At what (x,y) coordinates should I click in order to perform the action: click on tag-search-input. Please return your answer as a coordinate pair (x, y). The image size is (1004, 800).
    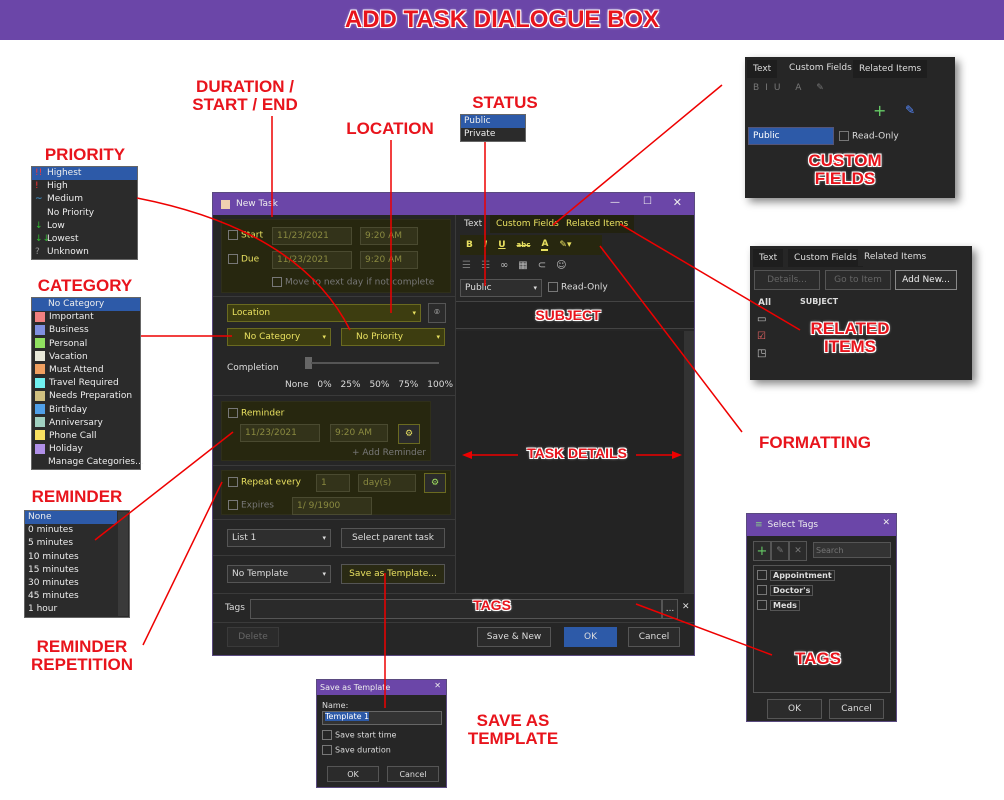
    Looking at the image, I should click on (852, 550).